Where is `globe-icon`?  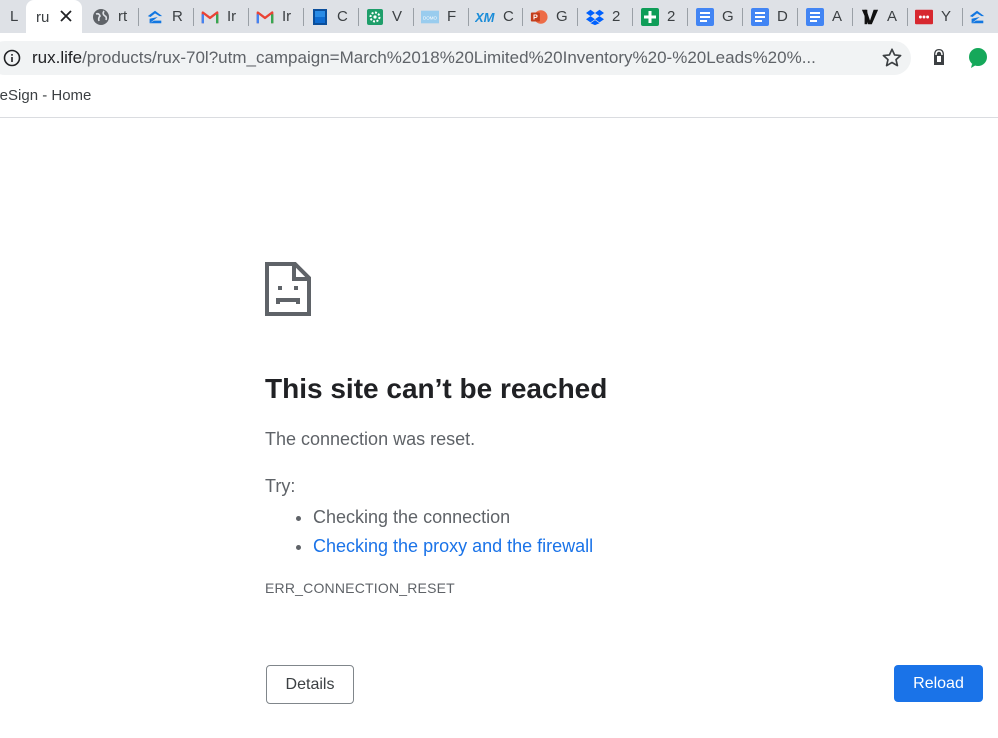 globe-icon is located at coordinates (101, 17).